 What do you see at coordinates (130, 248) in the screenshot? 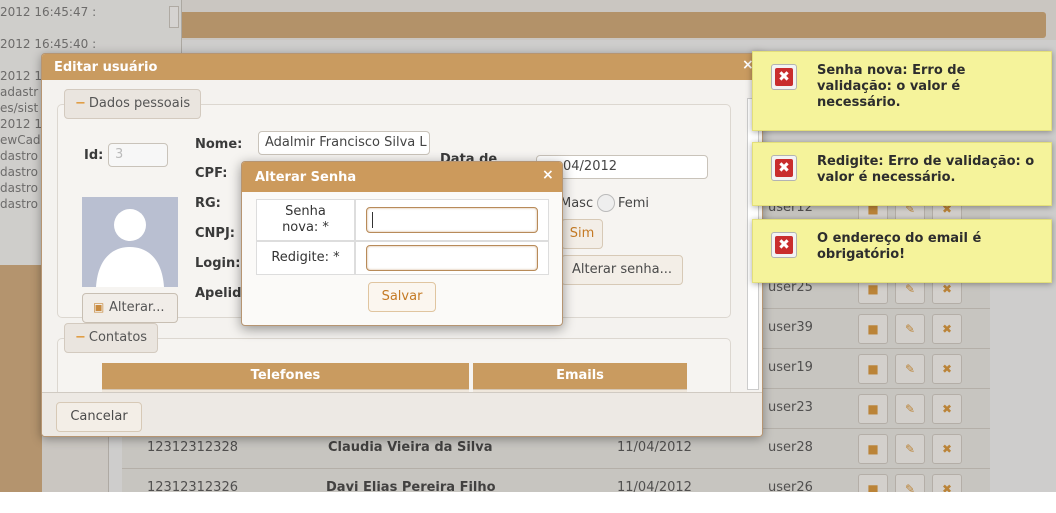
I see `avatar-silhouette-icon` at bounding box center [130, 248].